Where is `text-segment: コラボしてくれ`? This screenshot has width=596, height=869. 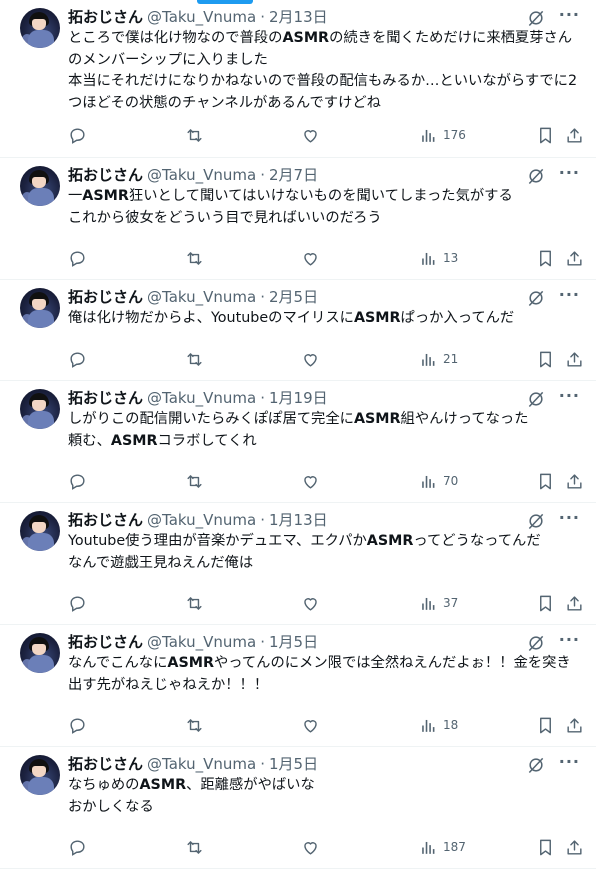
text-segment: コラボしてくれ is located at coordinates (207, 440).